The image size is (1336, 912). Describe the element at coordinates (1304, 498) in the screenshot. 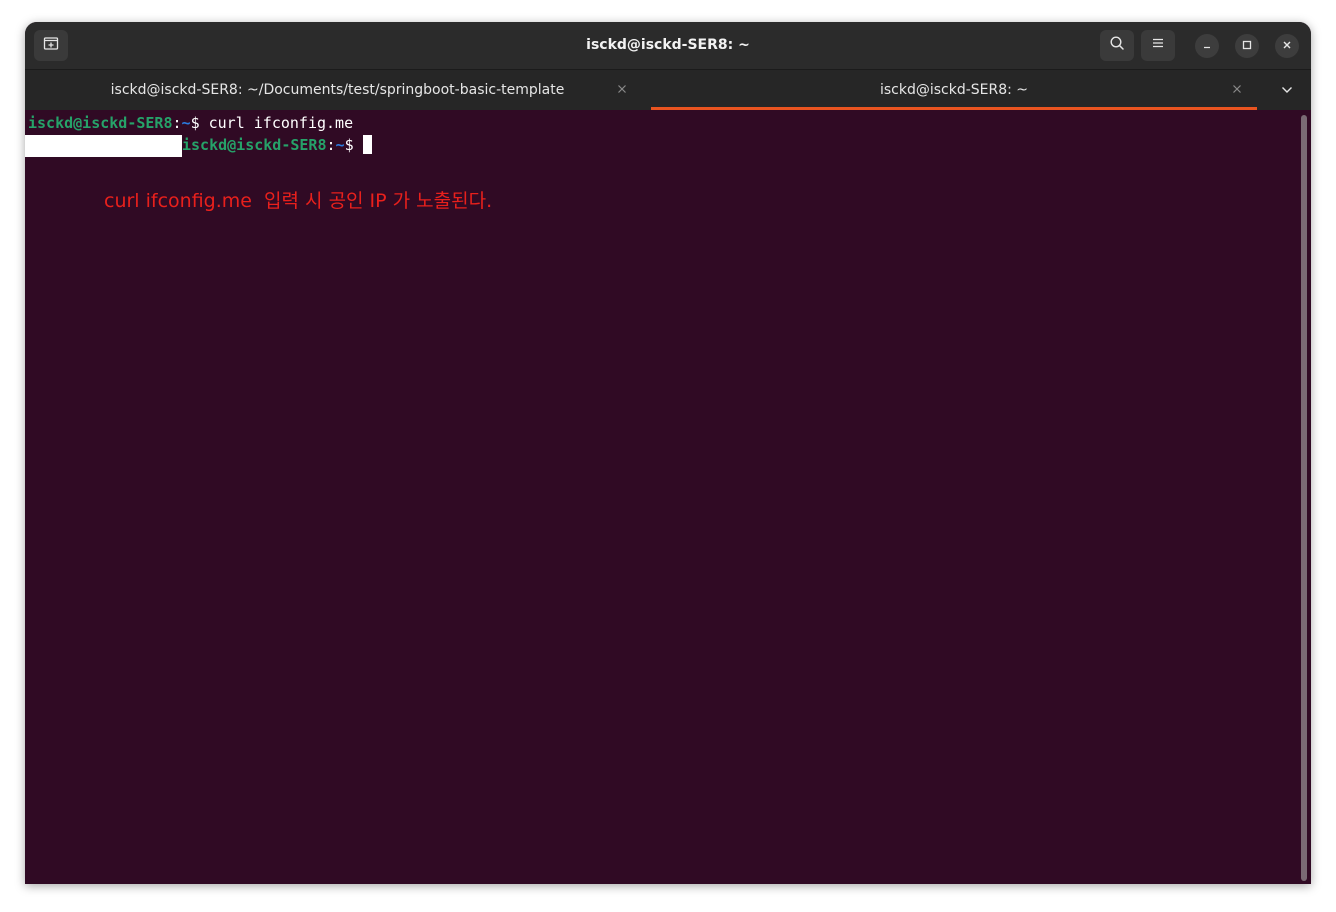

I see `scrollbar` at that location.